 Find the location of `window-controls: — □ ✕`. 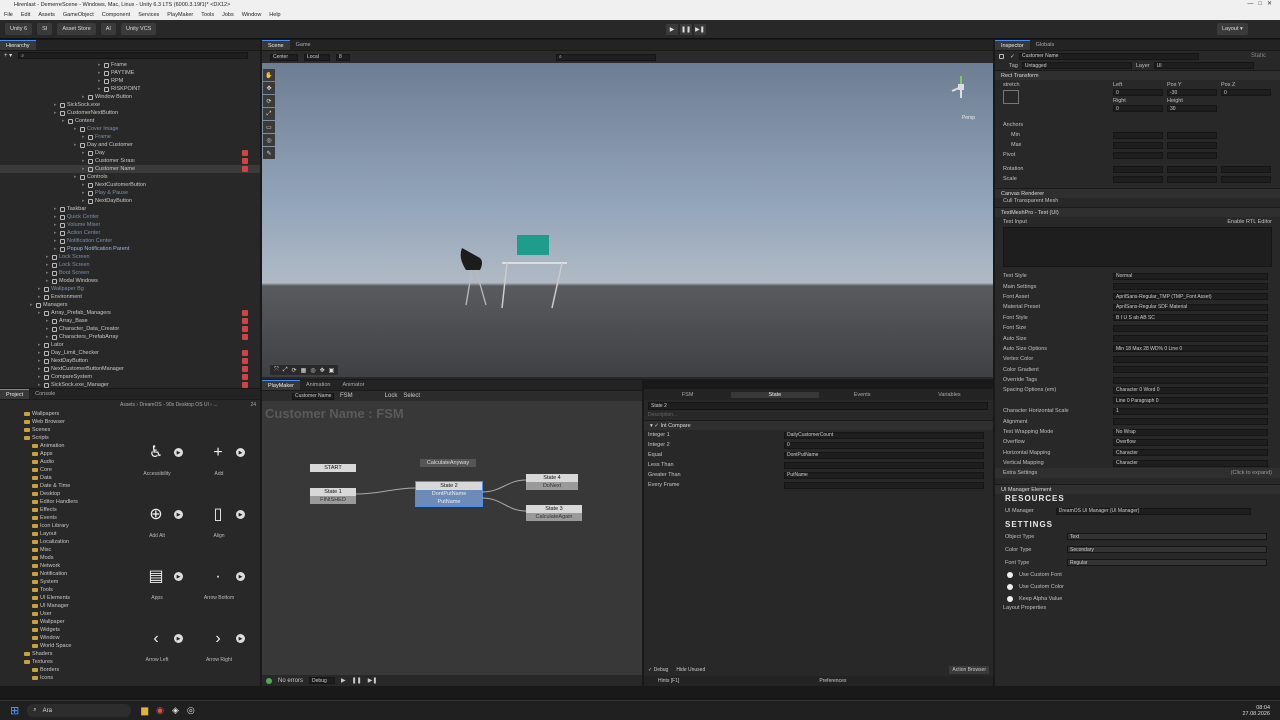

window-controls: — □ ✕ is located at coordinates (1259, 3).